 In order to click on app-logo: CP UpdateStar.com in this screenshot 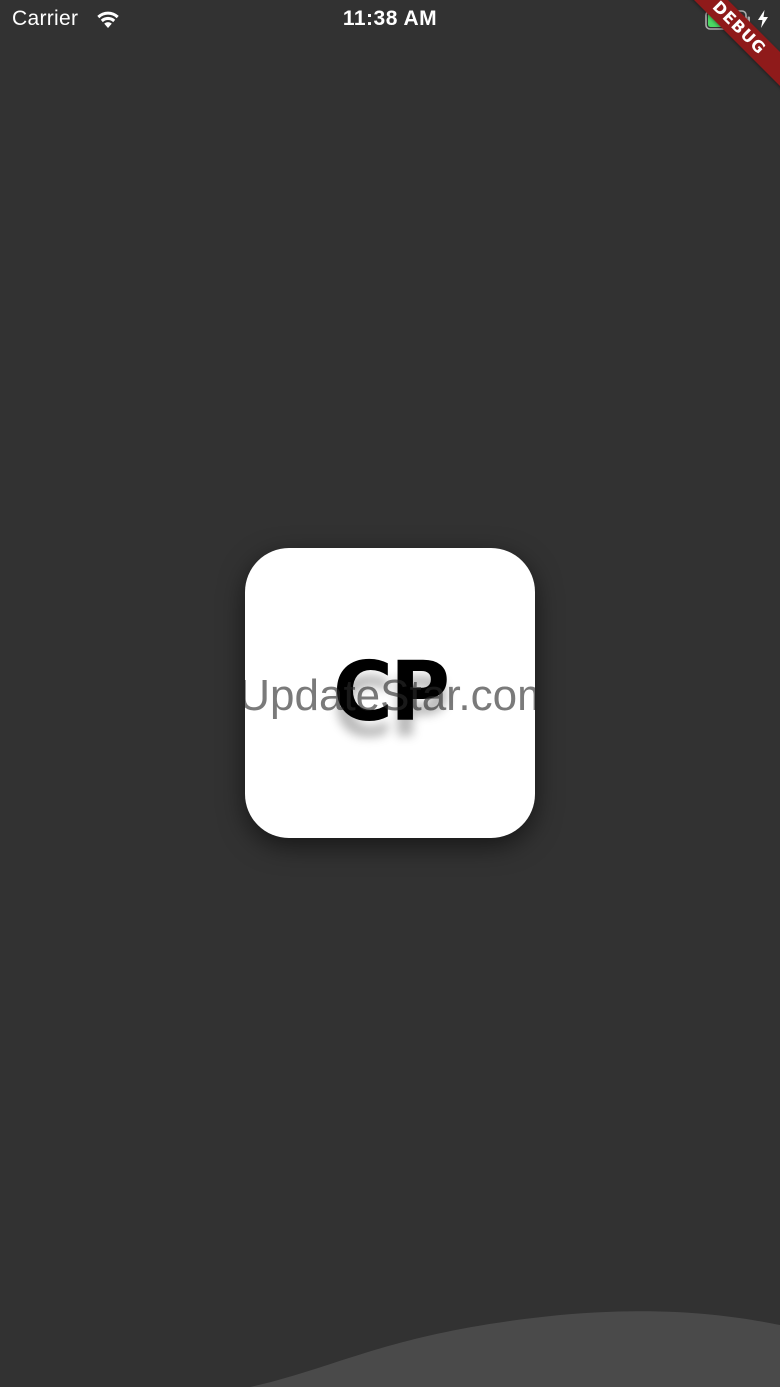, I will do `click(390, 693)`.